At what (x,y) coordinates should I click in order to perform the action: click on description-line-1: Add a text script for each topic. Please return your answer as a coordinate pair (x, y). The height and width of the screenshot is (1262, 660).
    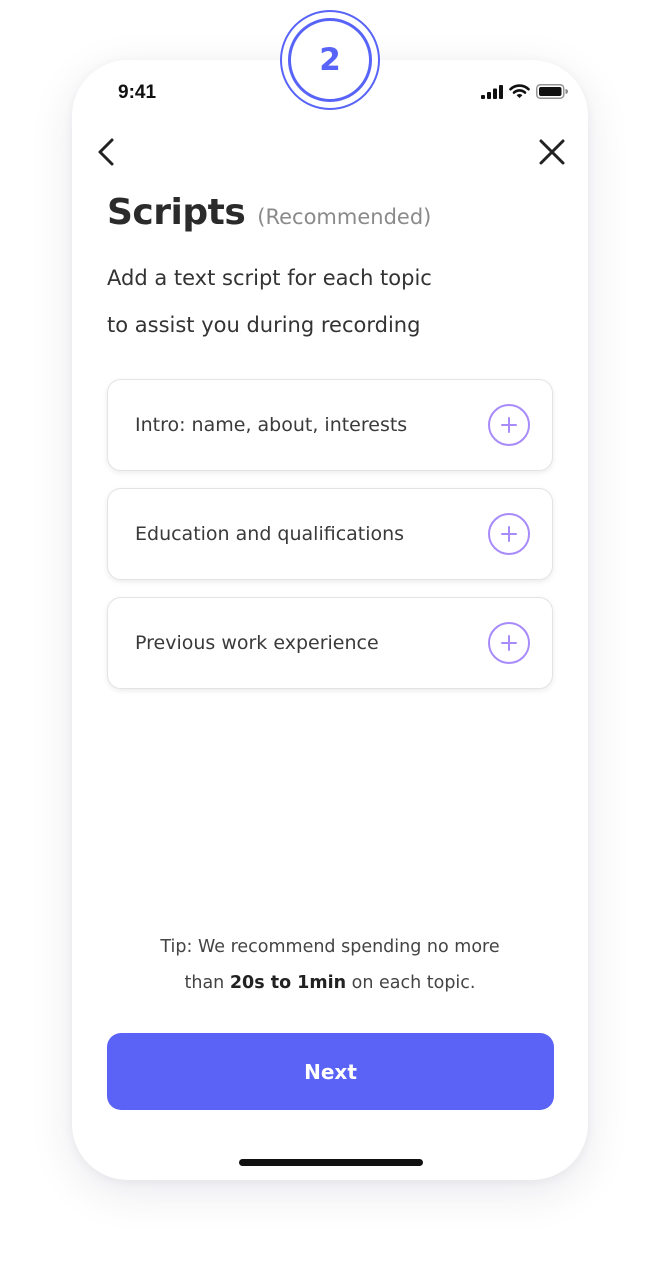
    Looking at the image, I should click on (269, 278).